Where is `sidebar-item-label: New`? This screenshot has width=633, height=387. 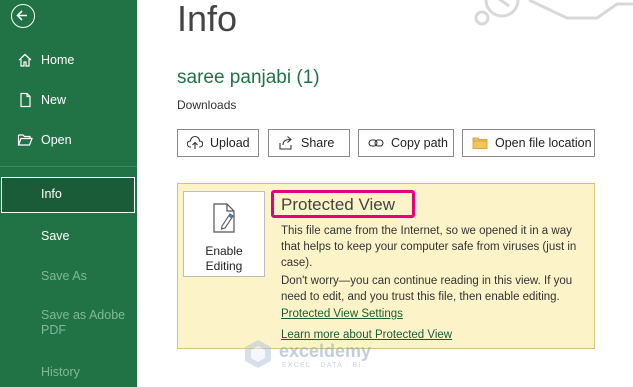
sidebar-item-label: New is located at coordinates (54, 100).